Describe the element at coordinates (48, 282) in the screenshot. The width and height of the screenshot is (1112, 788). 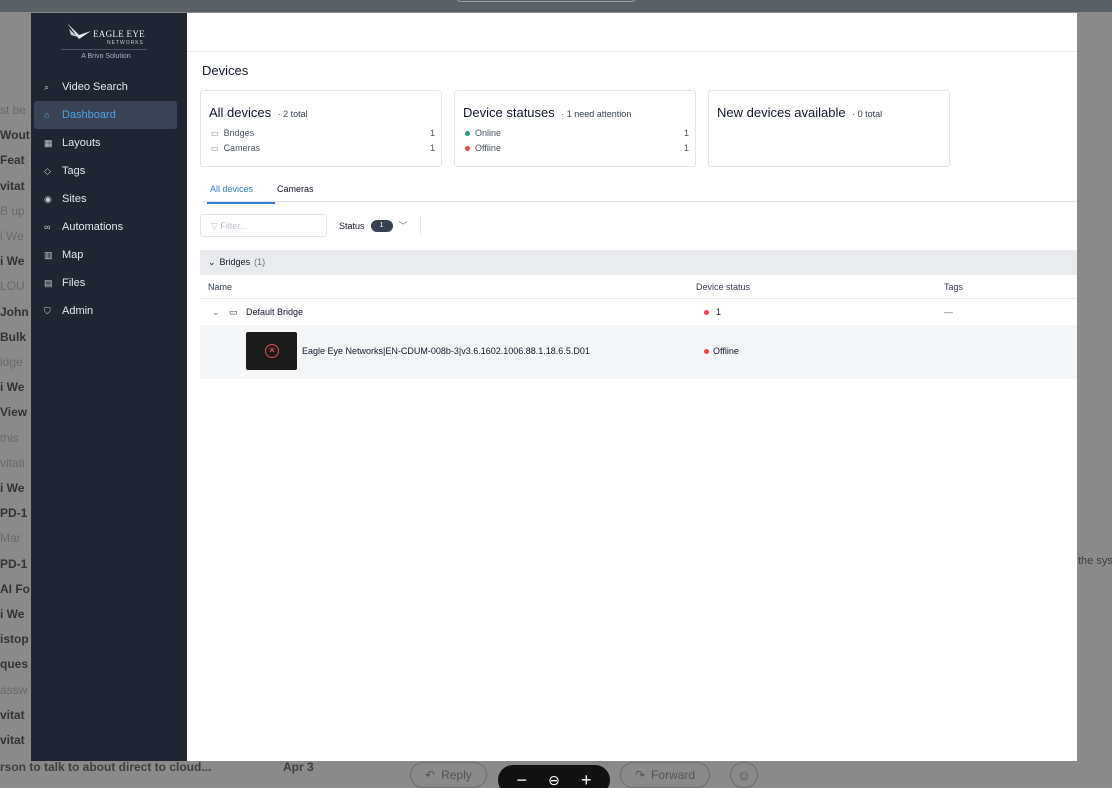
I see `sidebar-item-icon: ▤` at that location.